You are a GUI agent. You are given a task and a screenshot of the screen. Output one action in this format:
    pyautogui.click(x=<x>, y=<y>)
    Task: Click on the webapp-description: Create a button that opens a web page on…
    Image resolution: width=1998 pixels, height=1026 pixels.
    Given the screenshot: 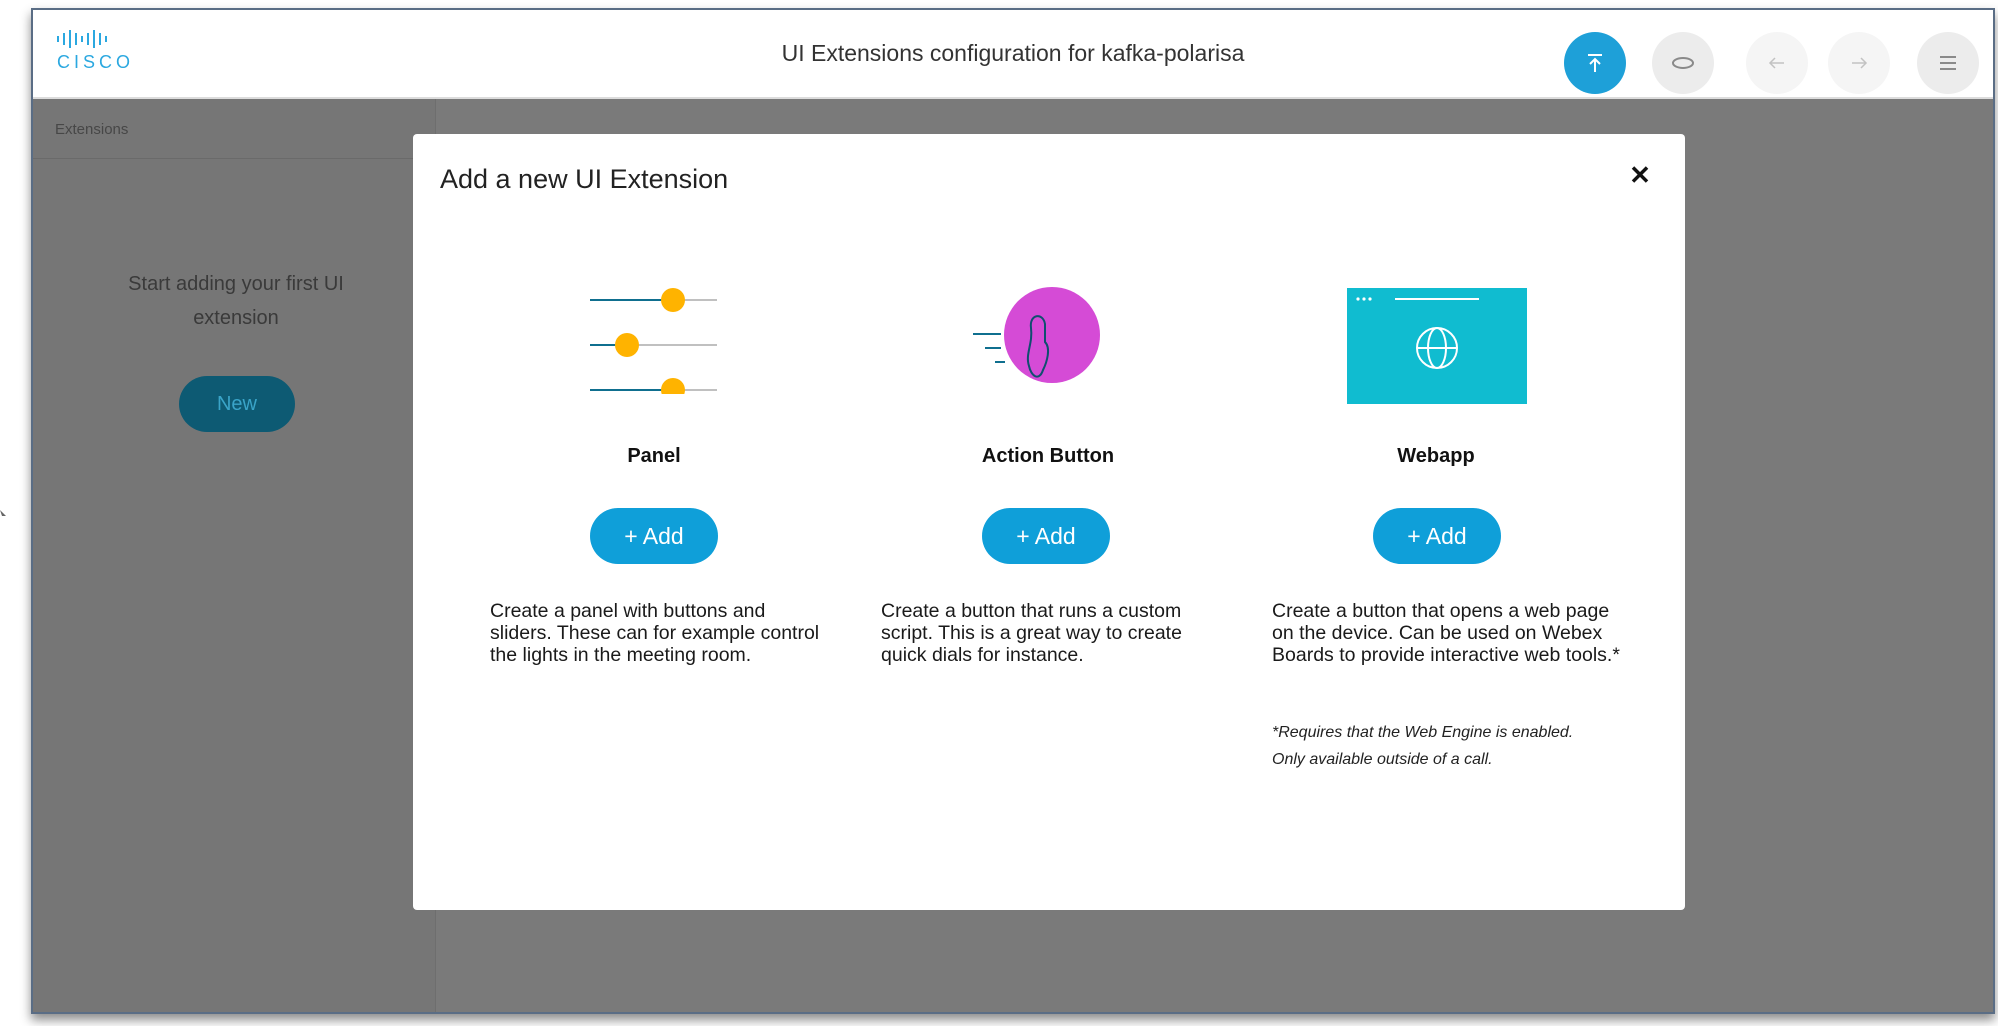 What is the action you would take?
    pyautogui.click(x=1446, y=633)
    